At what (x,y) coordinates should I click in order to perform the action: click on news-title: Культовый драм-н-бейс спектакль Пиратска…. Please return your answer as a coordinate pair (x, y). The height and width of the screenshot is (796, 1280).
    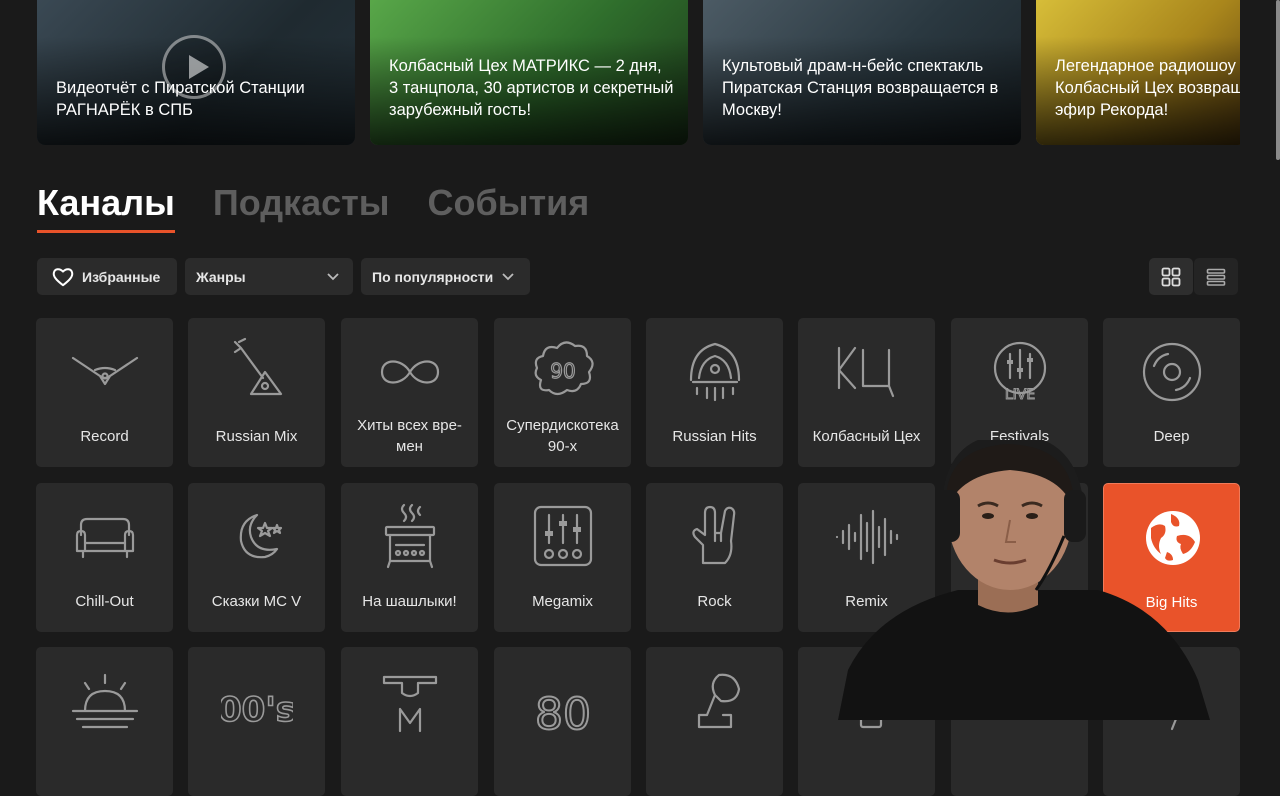
    Looking at the image, I should click on (860, 88).